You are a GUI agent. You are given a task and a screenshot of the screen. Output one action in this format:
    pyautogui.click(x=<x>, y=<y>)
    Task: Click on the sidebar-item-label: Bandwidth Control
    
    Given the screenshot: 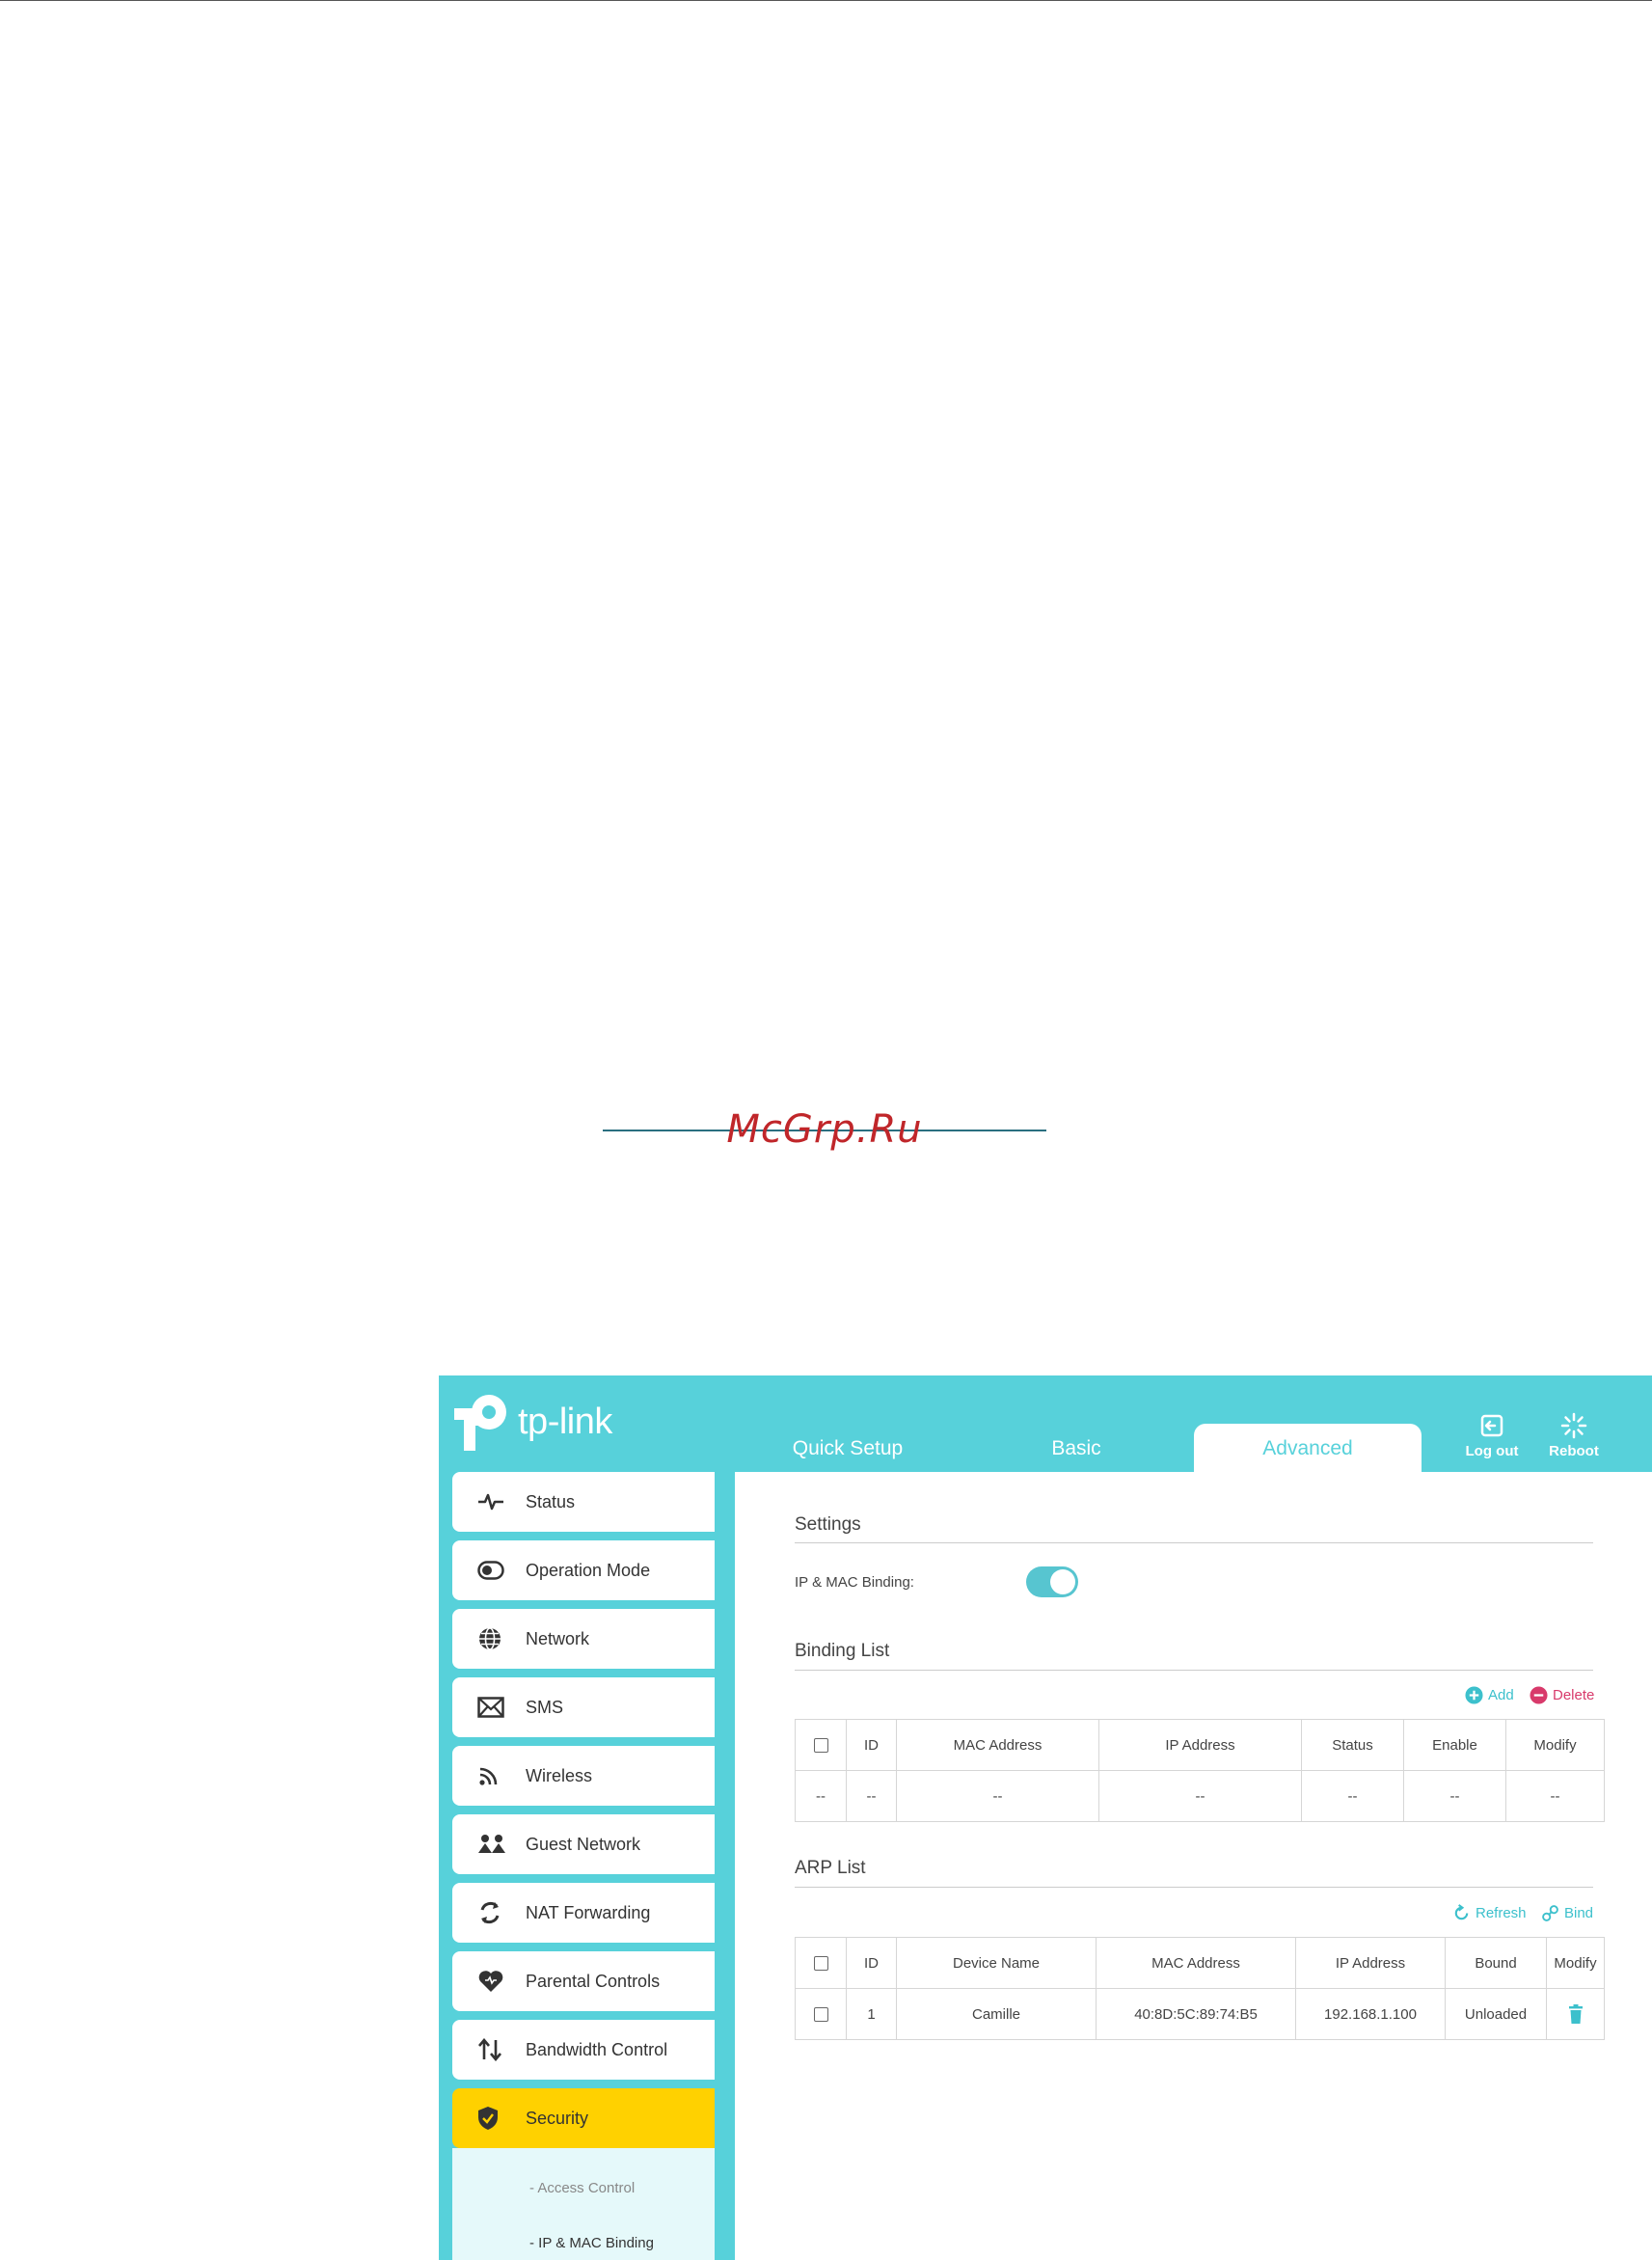 What is the action you would take?
    pyautogui.click(x=597, y=2049)
    